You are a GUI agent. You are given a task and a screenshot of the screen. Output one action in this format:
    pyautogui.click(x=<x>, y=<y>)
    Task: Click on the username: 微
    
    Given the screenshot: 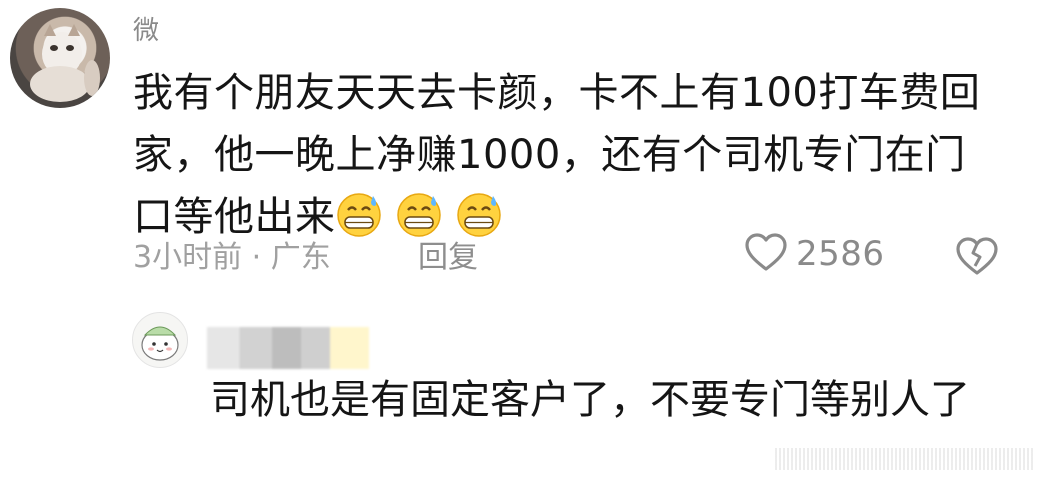 What is the action you would take?
    pyautogui.click(x=146, y=28)
    